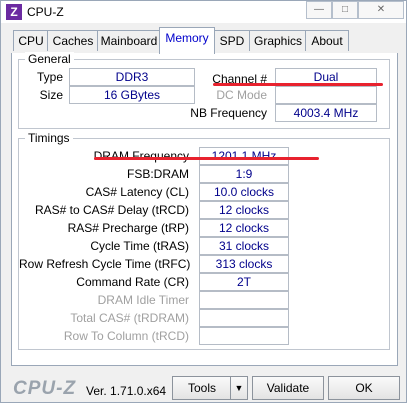 The width and height of the screenshot is (407, 403). I want to click on nb-frequency-label: NB Frequency, so click(228, 113).